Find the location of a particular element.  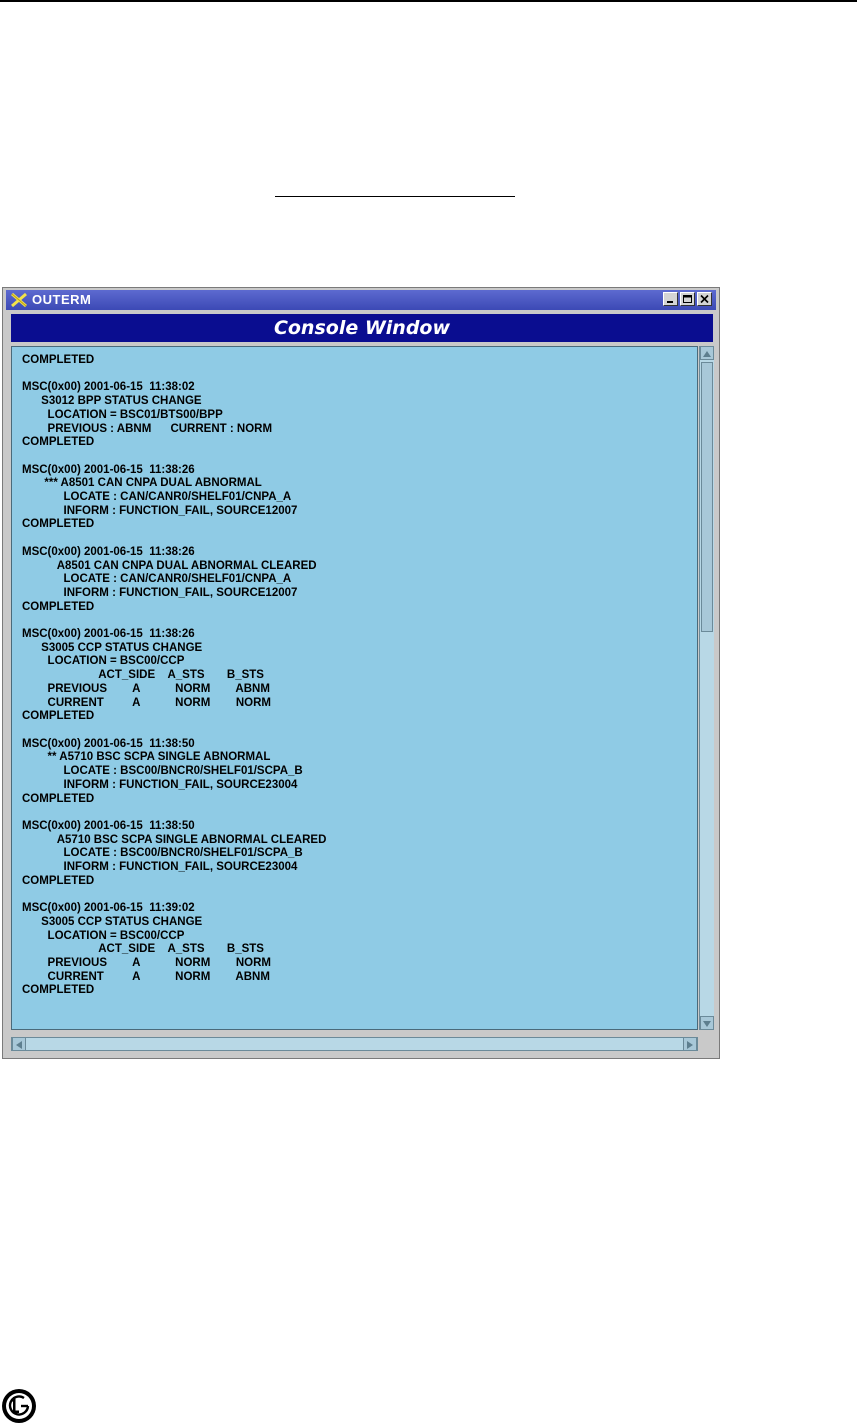

console-line: CURRENT A NORM NORM is located at coordinates (146, 702).